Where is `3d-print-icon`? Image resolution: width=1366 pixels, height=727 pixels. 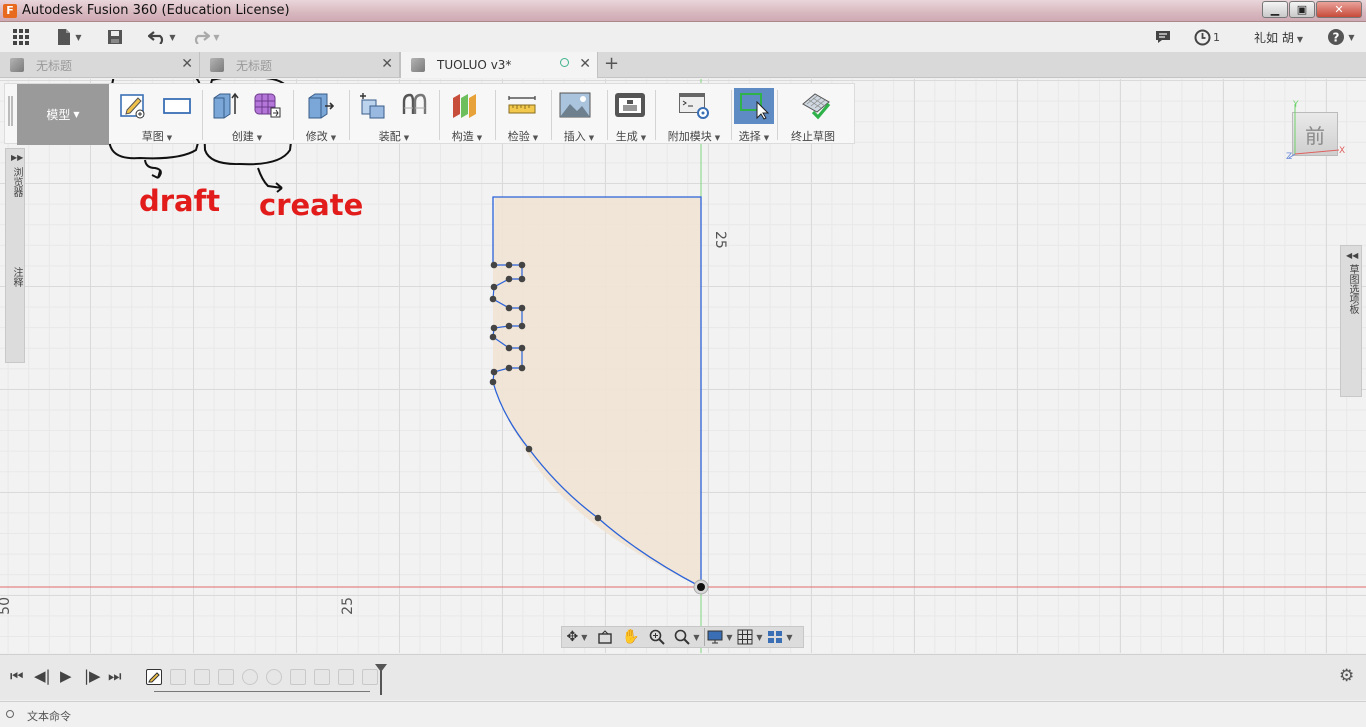 3d-print-icon is located at coordinates (630, 105).